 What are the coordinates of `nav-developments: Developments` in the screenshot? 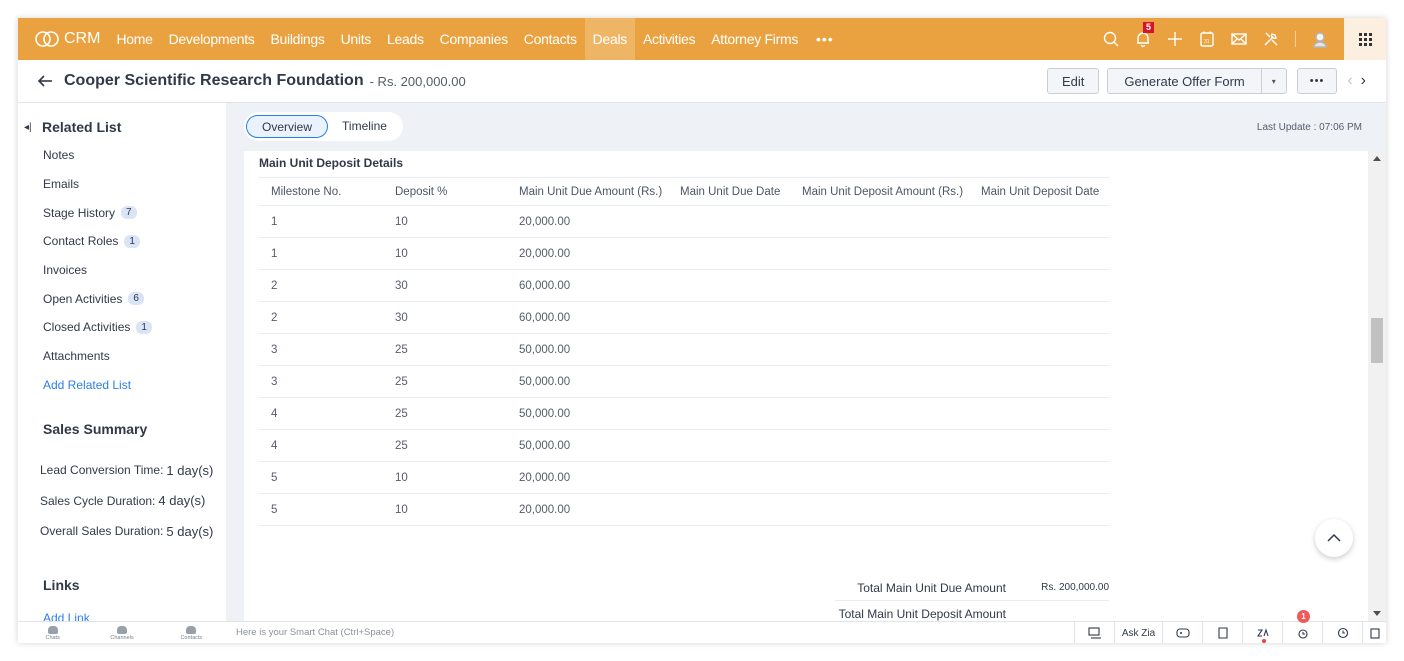 It's located at (212, 39).